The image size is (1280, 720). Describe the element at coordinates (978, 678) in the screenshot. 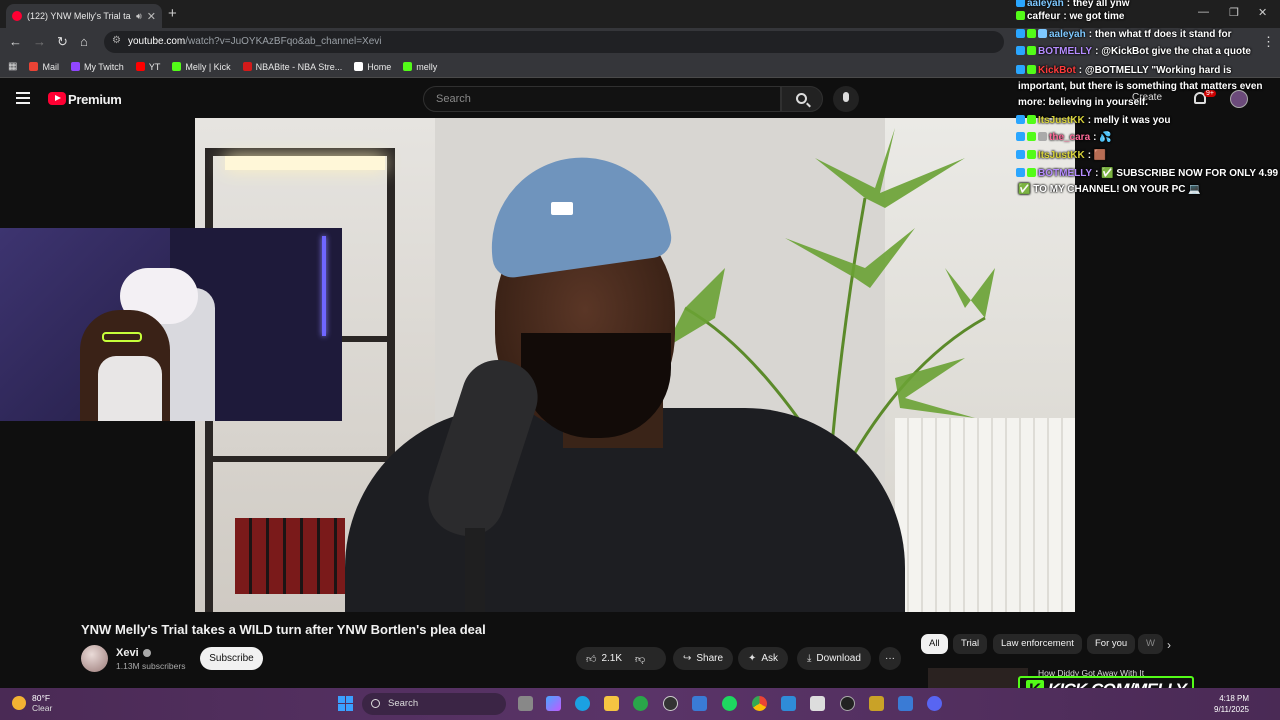

I see `recommendation-thumbnail` at that location.